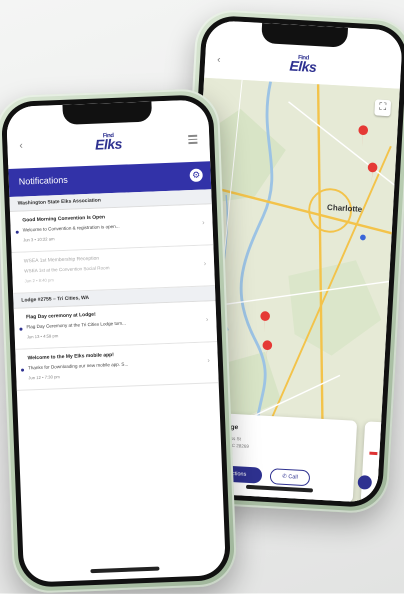 This screenshot has height=594, width=404. Describe the element at coordinates (38, 239) in the screenshot. I see `notification-time: Jun 3 • 10:22 am` at that location.